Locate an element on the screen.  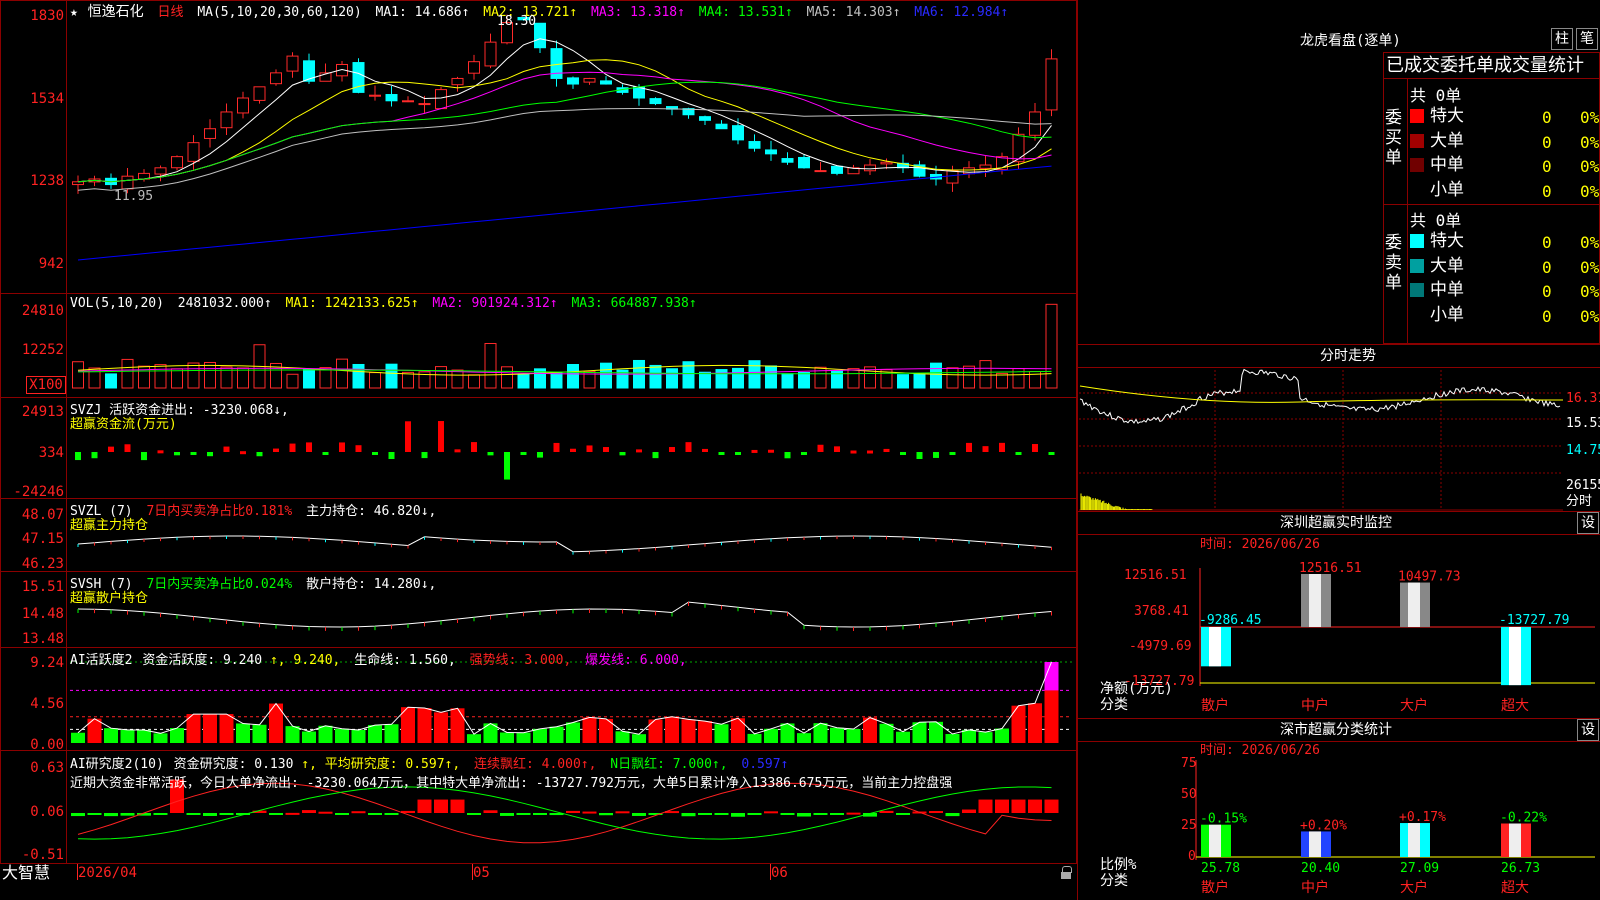
bar-mode-button: 柱 is located at coordinates (1562, 39).